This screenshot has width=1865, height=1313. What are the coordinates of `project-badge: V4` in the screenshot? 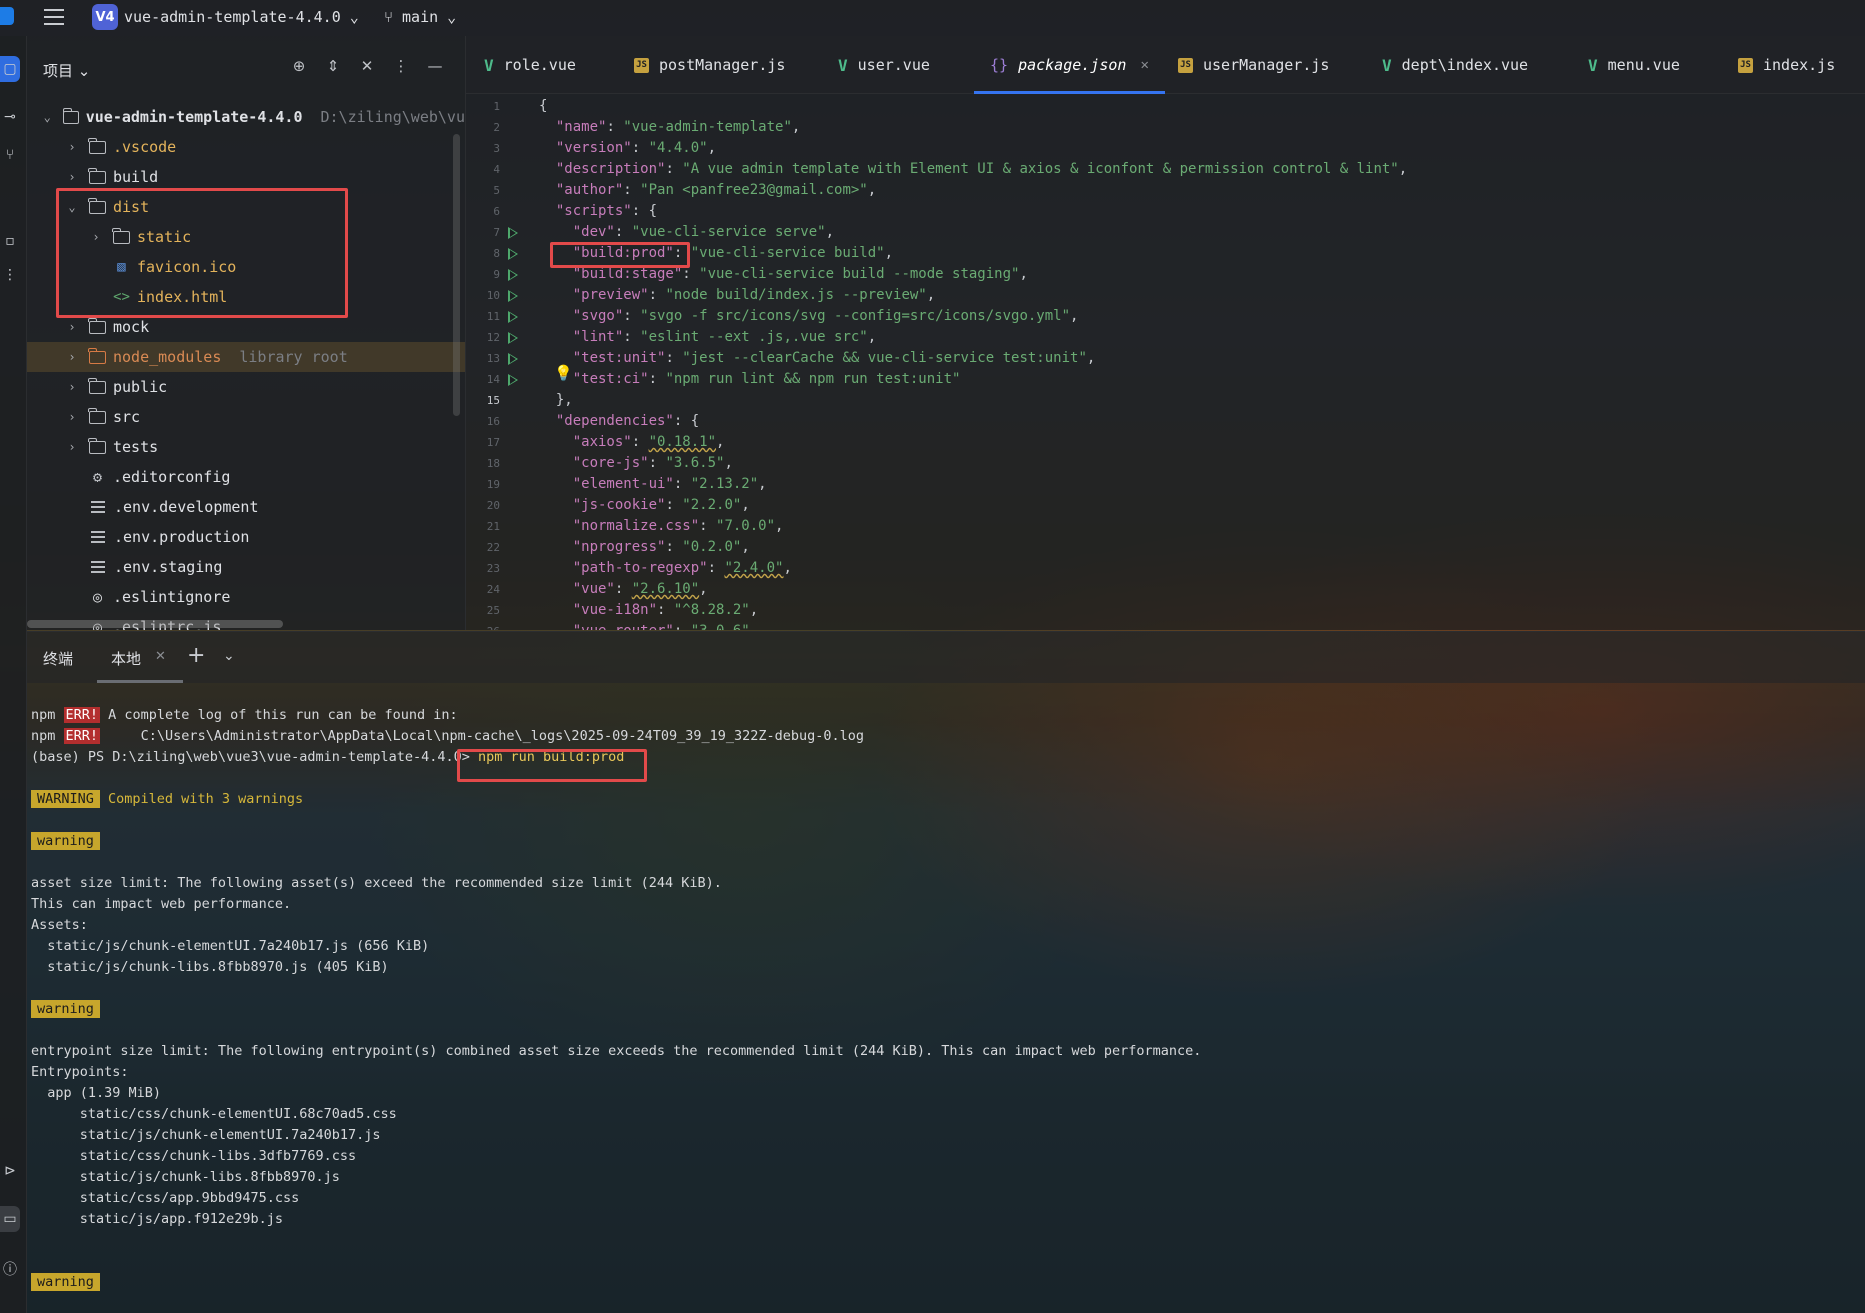 It's located at (105, 17).